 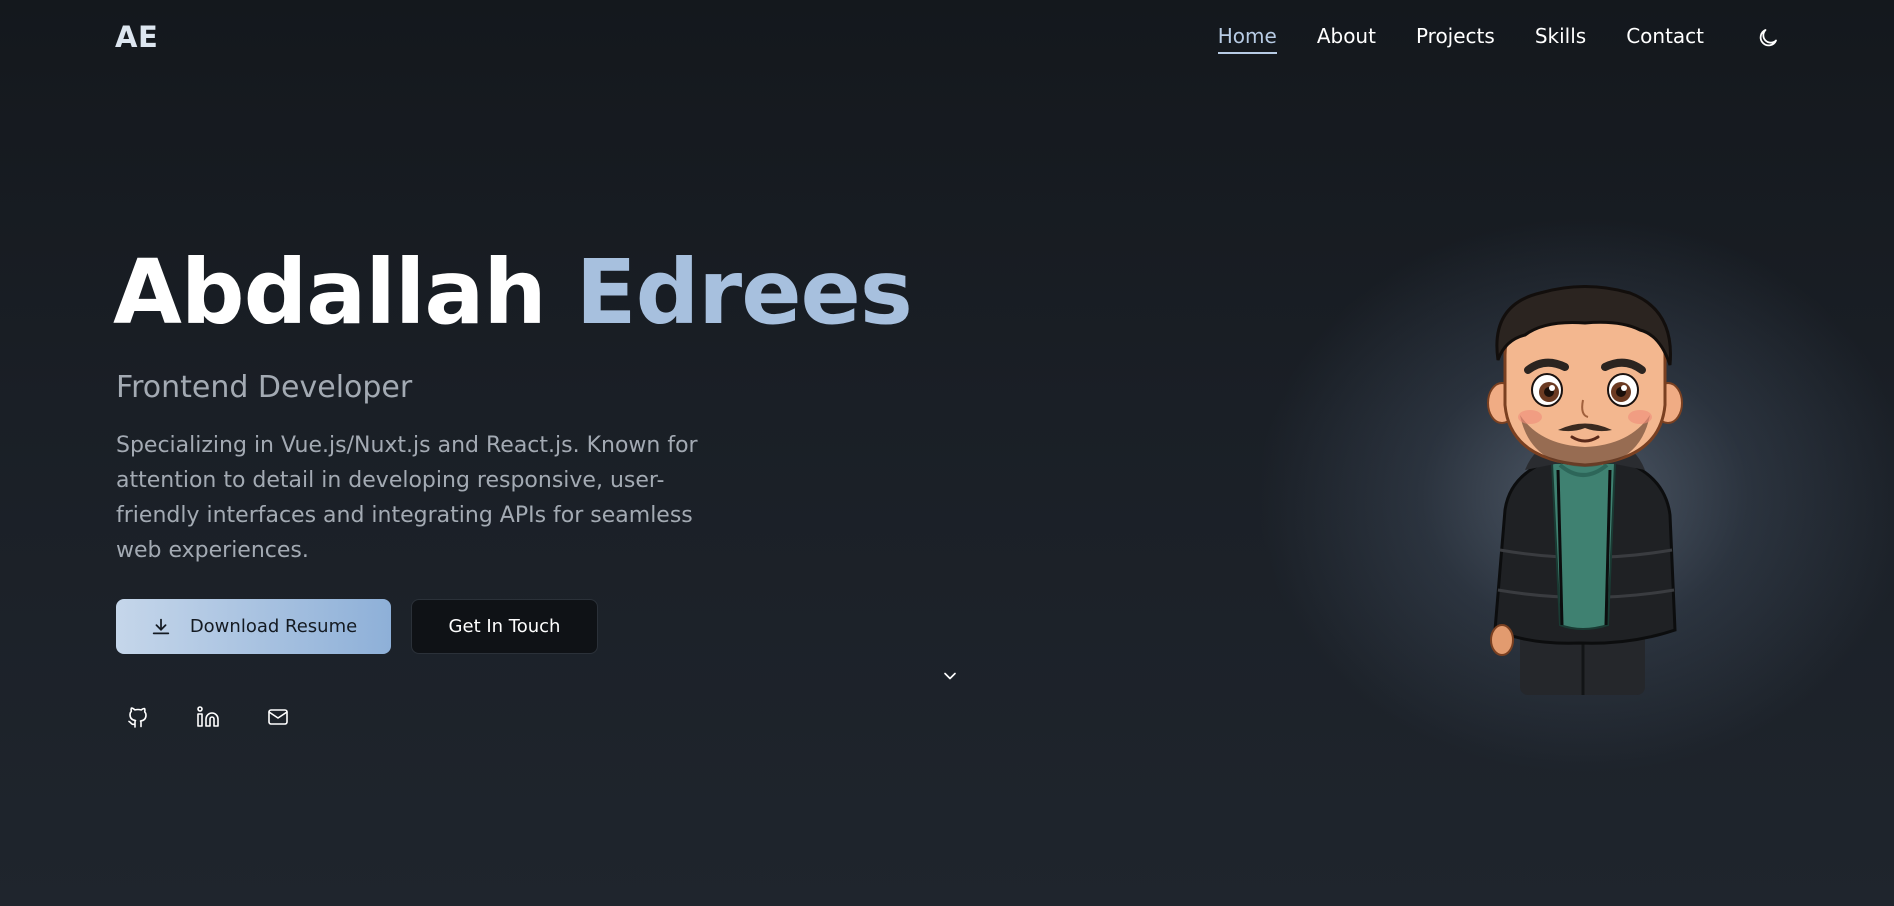 What do you see at coordinates (138, 717) in the screenshot?
I see `github-icon` at bounding box center [138, 717].